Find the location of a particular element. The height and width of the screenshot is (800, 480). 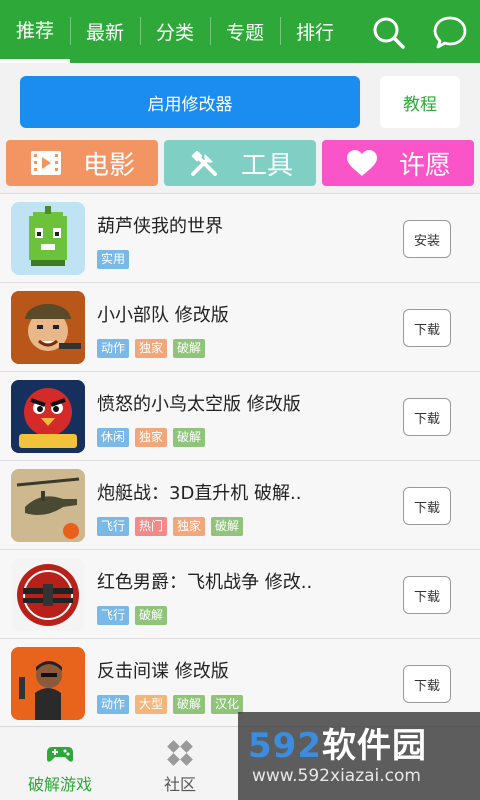

category-movie-label: 电影 is located at coordinates (108, 165).